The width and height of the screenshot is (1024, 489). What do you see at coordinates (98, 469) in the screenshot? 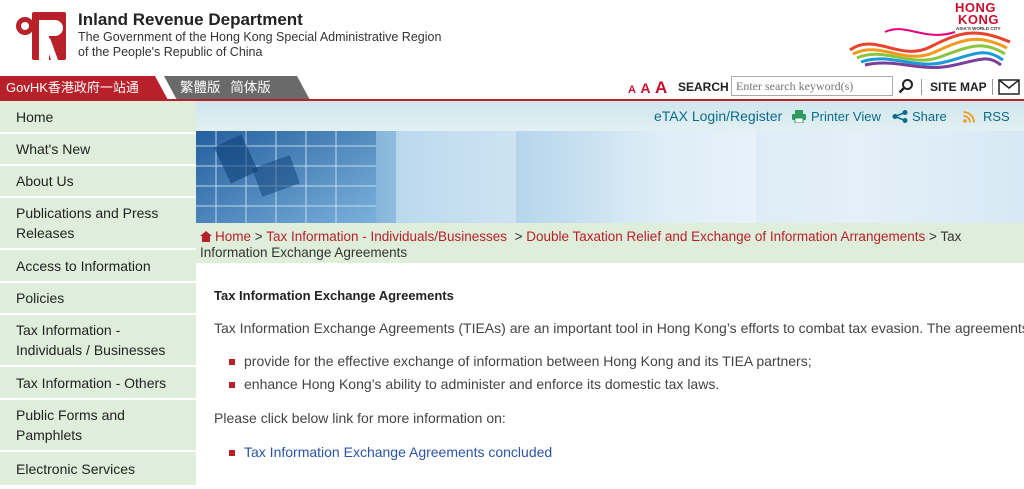
I see `sidebar-item-electronic-services: Electronic Services` at bounding box center [98, 469].